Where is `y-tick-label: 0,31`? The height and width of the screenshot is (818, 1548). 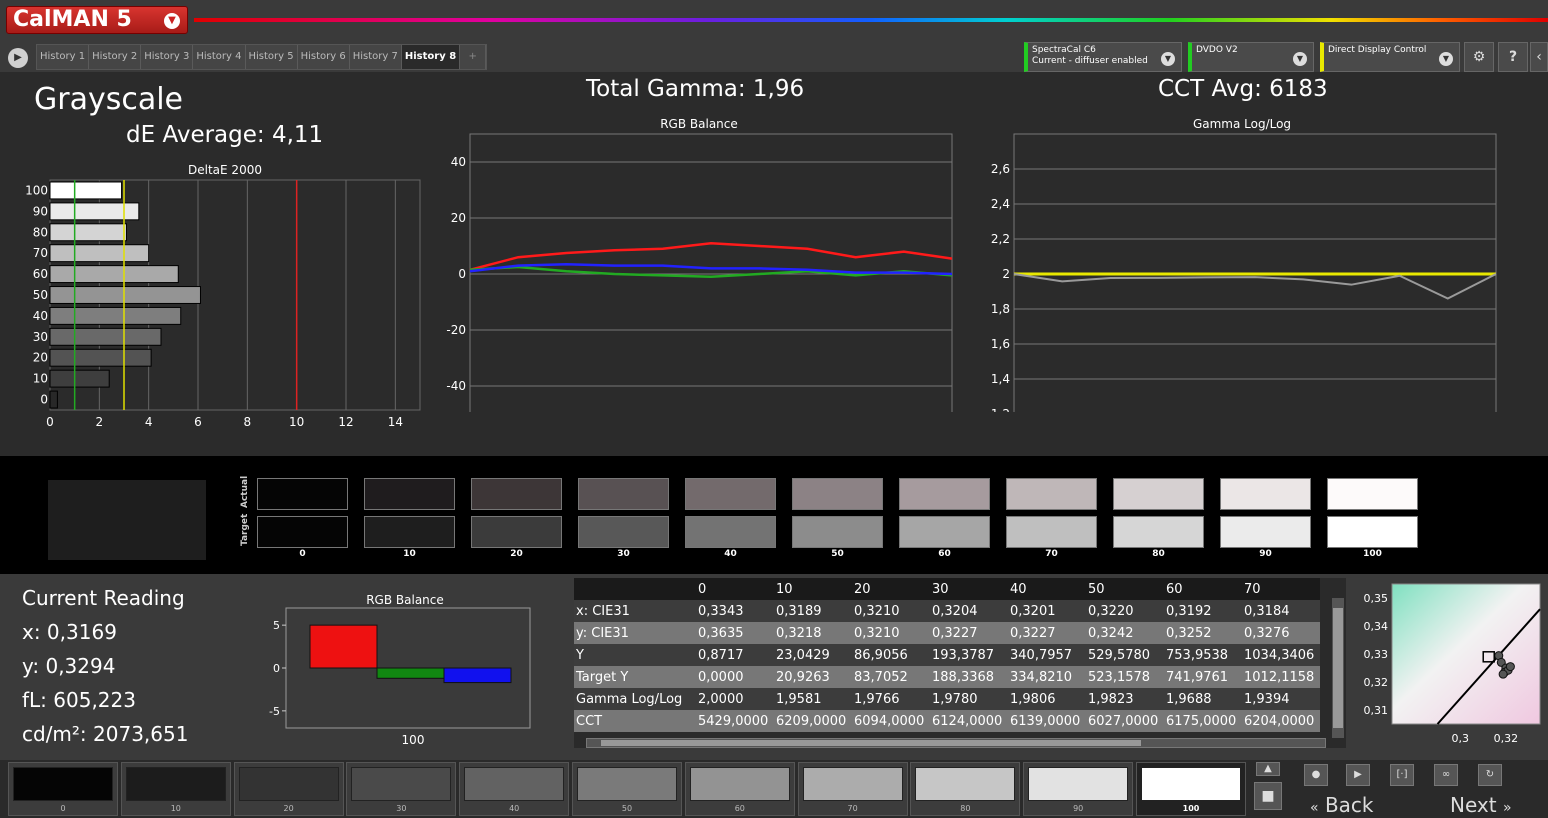
y-tick-label: 0,31 is located at coordinates (1376, 710).